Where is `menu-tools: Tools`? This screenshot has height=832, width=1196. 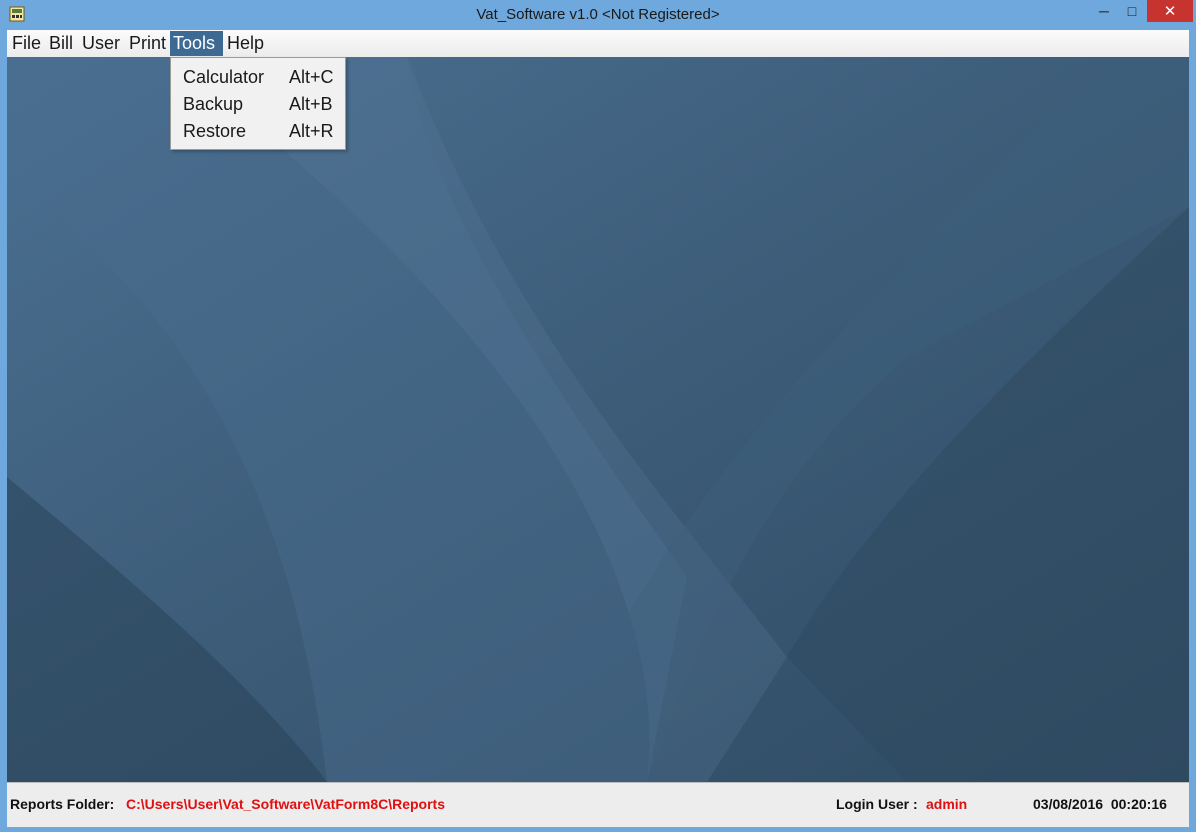 menu-tools: Tools is located at coordinates (196, 43).